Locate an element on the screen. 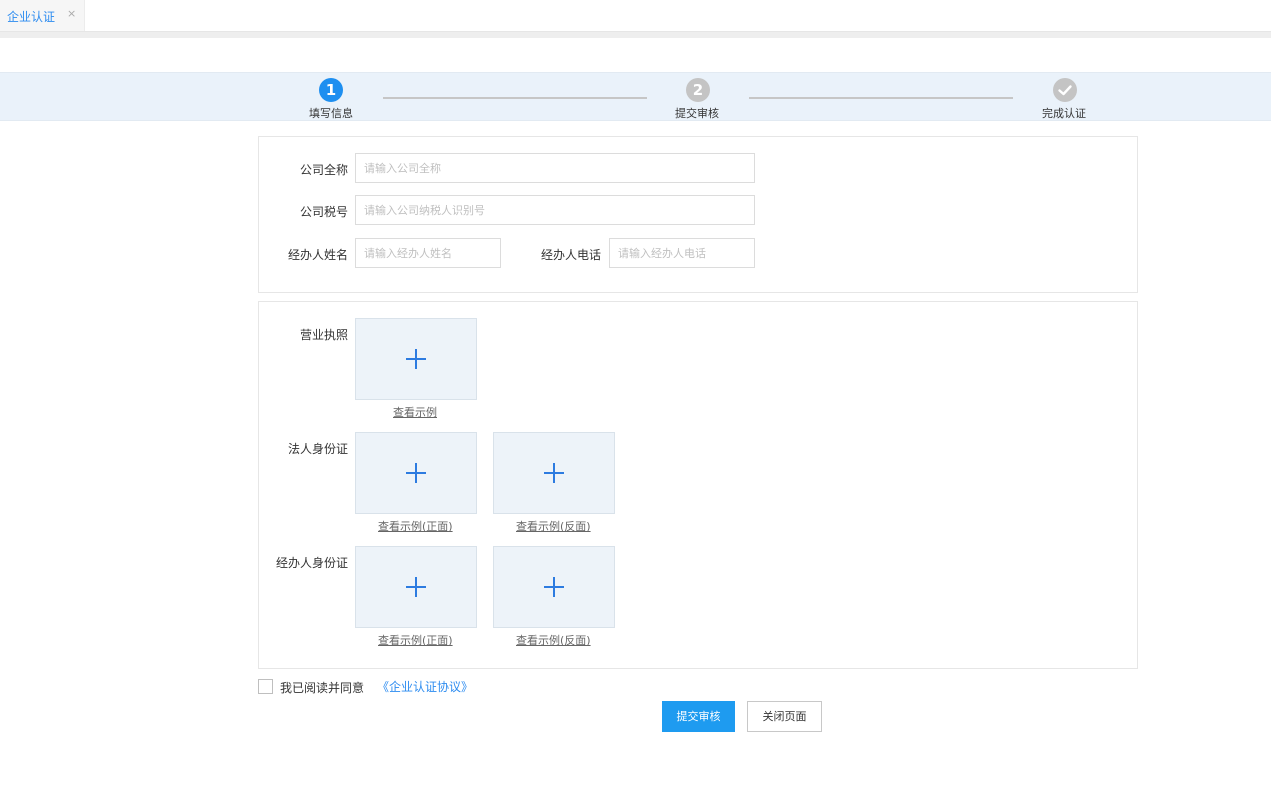 The width and height of the screenshot is (1271, 790). agent-name-input is located at coordinates (428, 253).